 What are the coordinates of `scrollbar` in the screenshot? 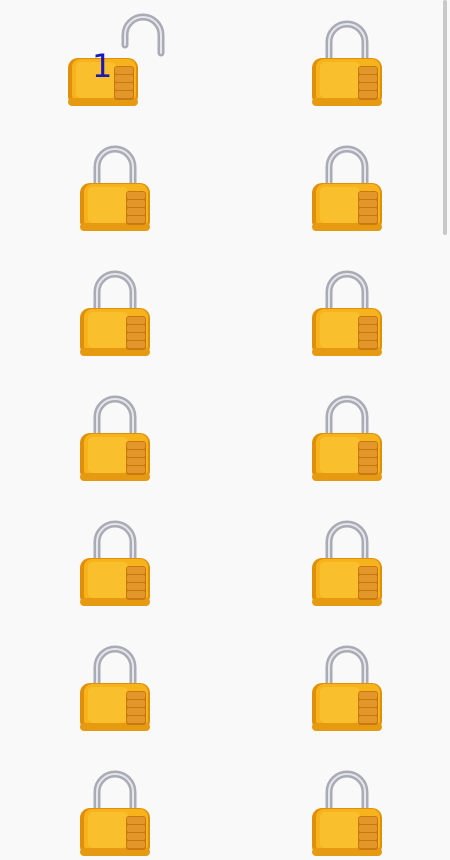 It's located at (445, 117).